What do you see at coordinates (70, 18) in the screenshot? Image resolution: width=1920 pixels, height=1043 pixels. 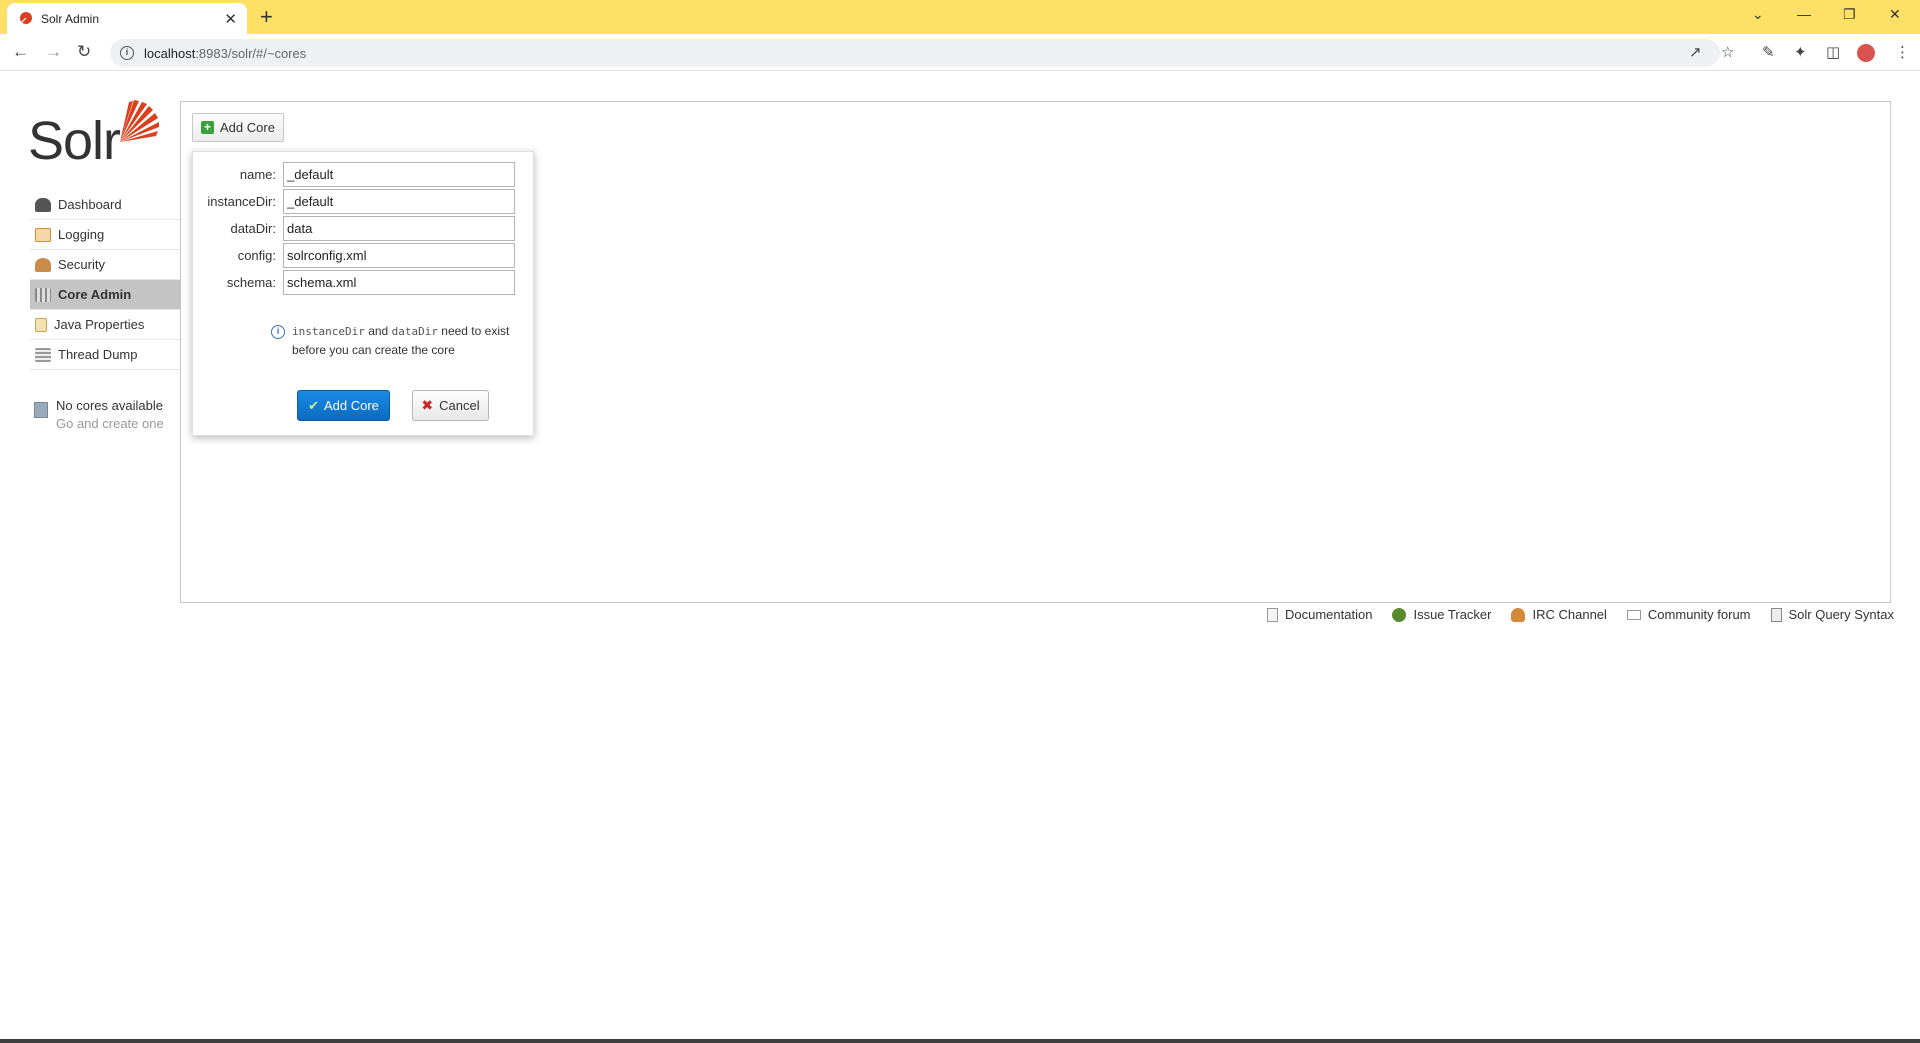 I see `tab-title: Solr Admin` at bounding box center [70, 18].